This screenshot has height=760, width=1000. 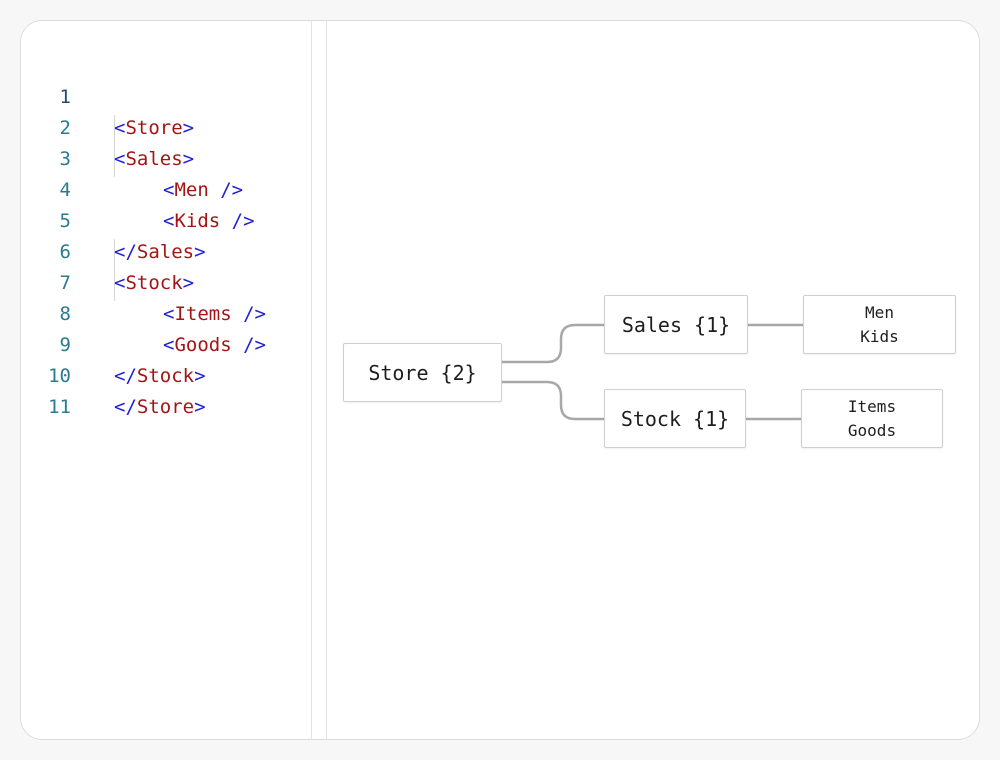 I want to click on code-line: 1 <Store>, so click(x=166, y=95).